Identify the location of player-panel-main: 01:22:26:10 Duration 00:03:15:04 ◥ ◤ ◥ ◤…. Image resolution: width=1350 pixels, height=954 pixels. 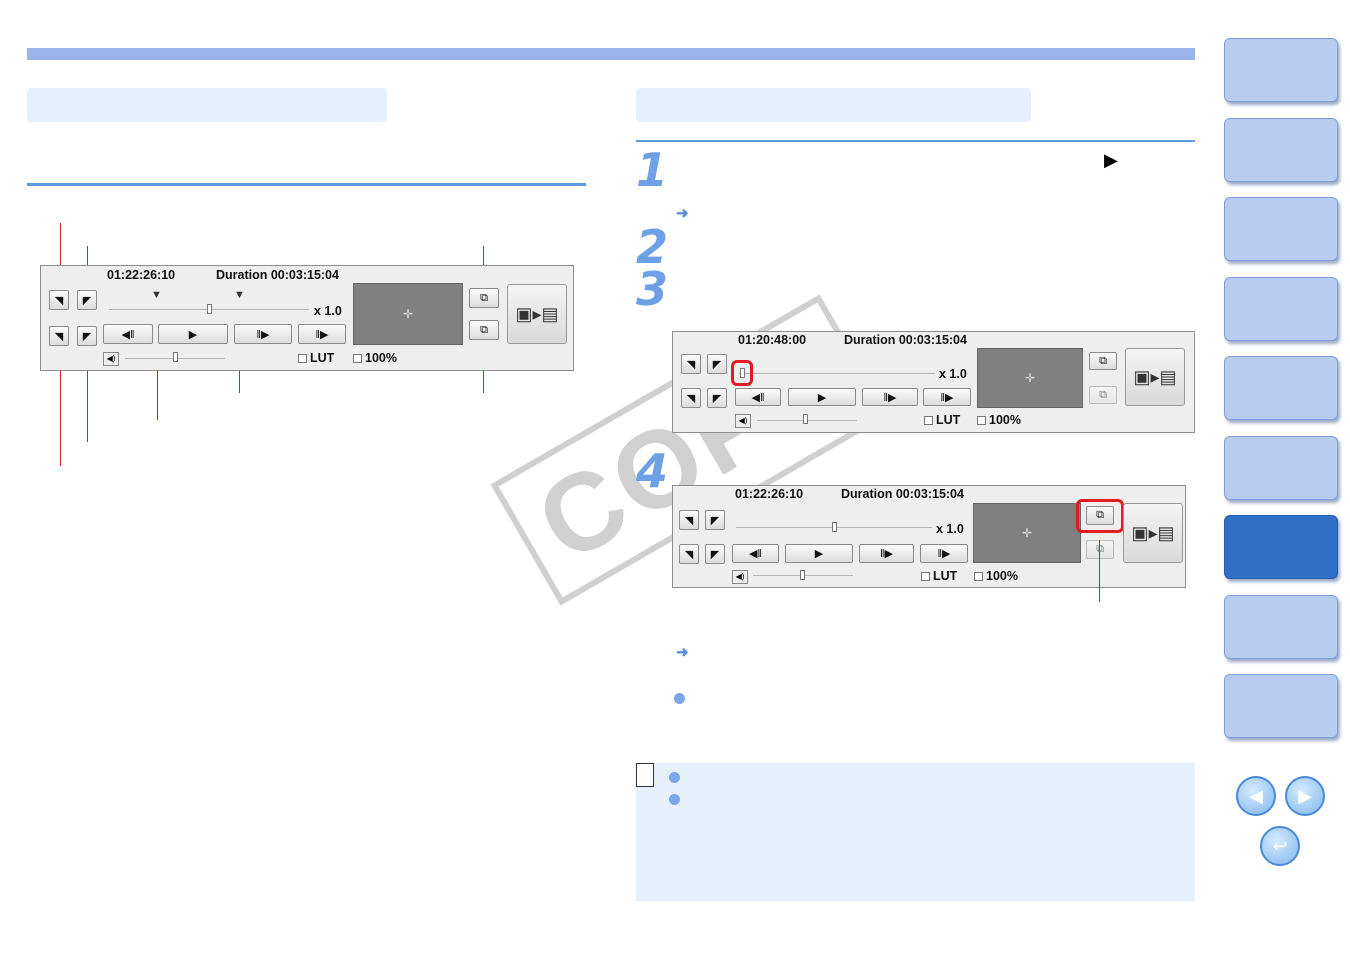
(307, 318).